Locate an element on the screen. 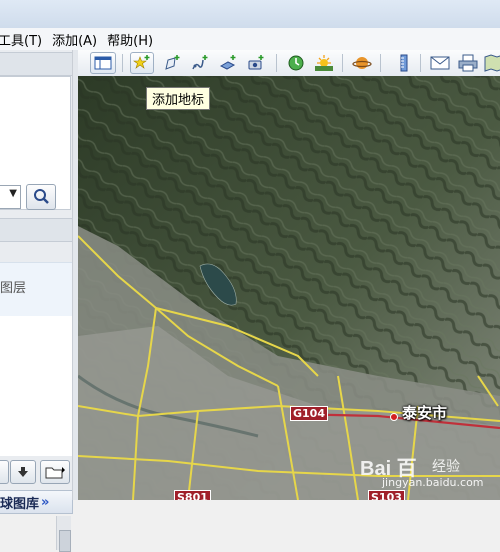  watermark-url: jingyan.baidu.com is located at coordinates (433, 482).